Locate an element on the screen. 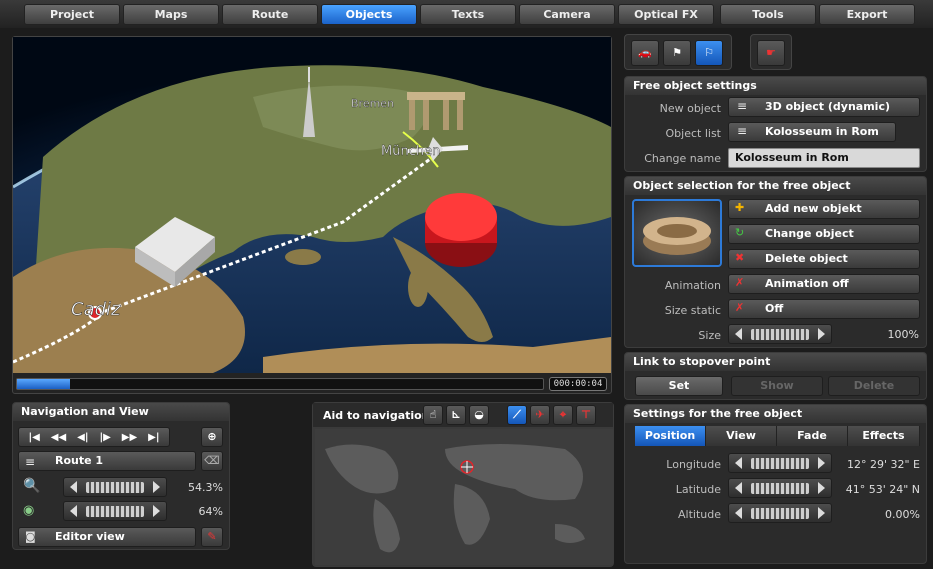 The height and width of the screenshot is (569, 933). timeline-progress is located at coordinates (43, 384).